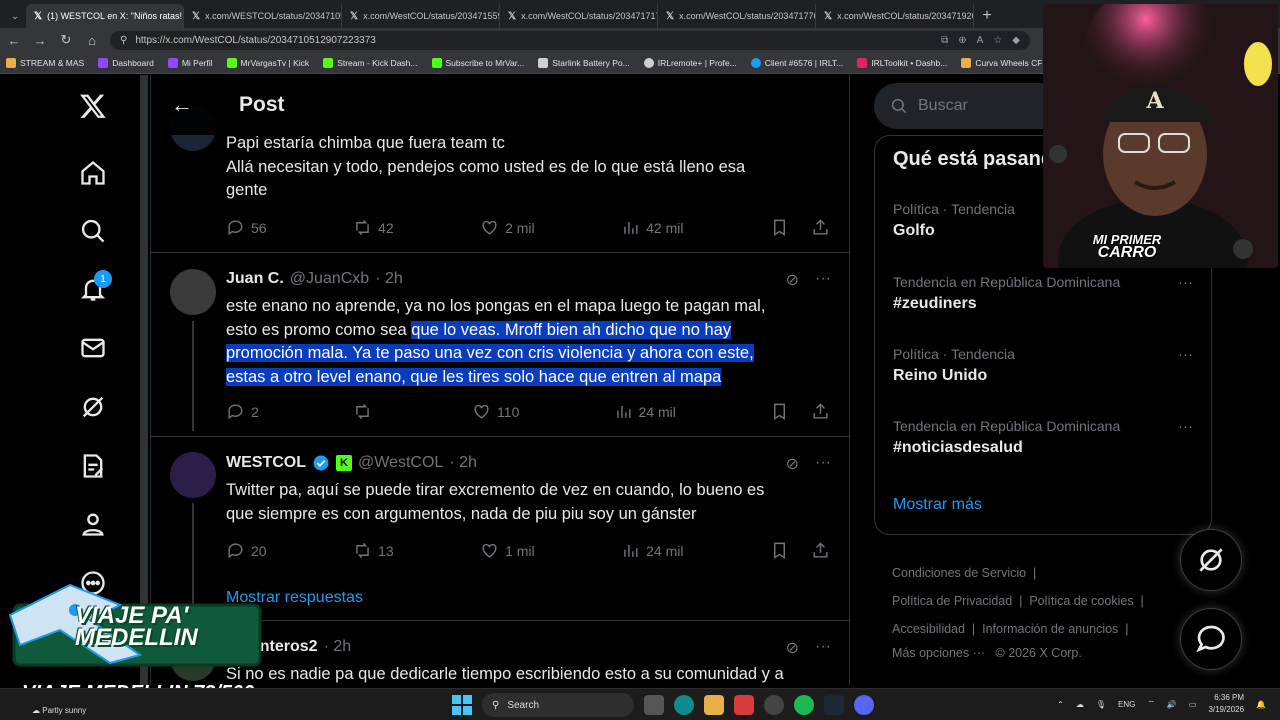 The image size is (1280, 720). What do you see at coordinates (864, 705) in the screenshot?
I see `discord-icon` at bounding box center [864, 705].